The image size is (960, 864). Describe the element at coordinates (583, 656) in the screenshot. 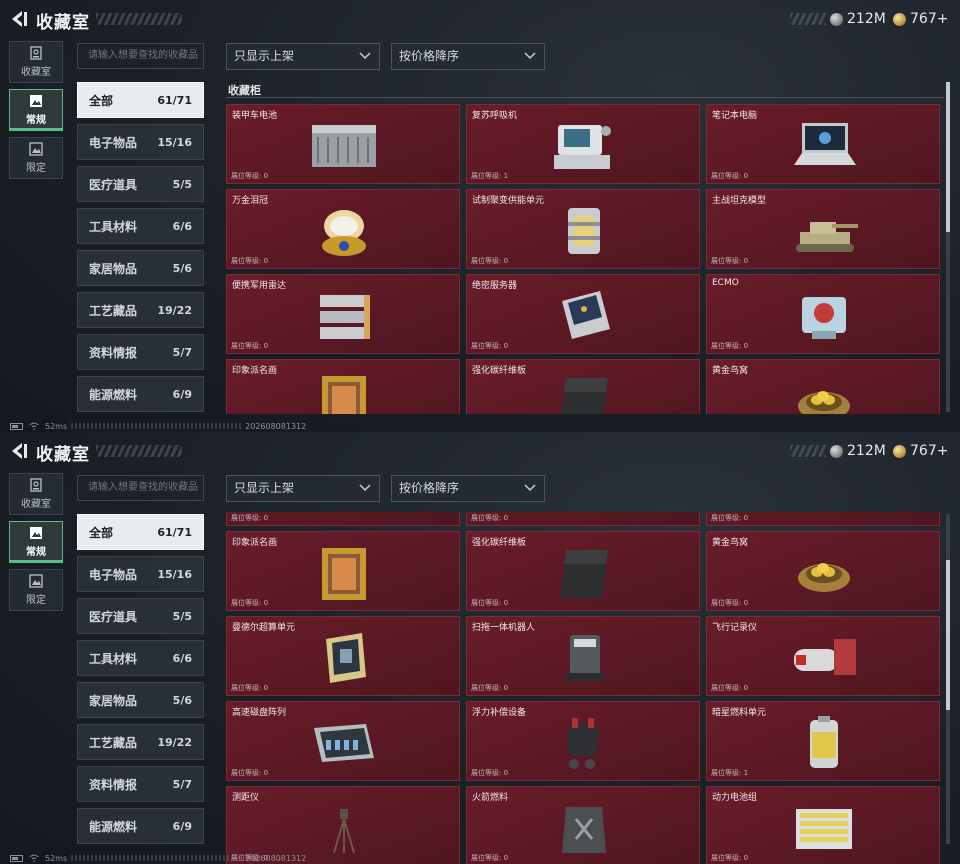

I see `item-card: 扫拖一体机器人 展位等级: 0` at that location.